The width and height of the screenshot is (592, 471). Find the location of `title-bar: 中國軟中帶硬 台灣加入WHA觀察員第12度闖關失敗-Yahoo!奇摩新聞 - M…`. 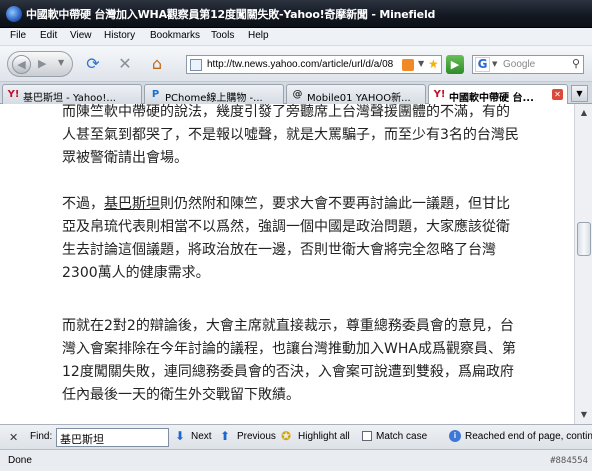

title-bar: 中國軟中帶硬 台灣加入WHA觀察員第12度闖關失敗-Yahoo!奇摩新聞 - M… is located at coordinates (296, 14).